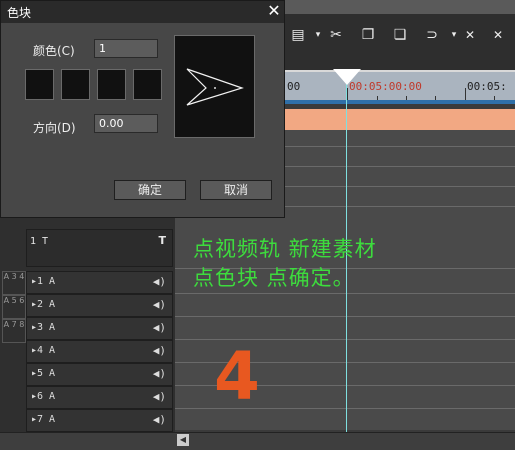 This screenshot has height=450, width=515. What do you see at coordinates (126, 48) in the screenshot?
I see `color-count-input: 1` at bounding box center [126, 48].